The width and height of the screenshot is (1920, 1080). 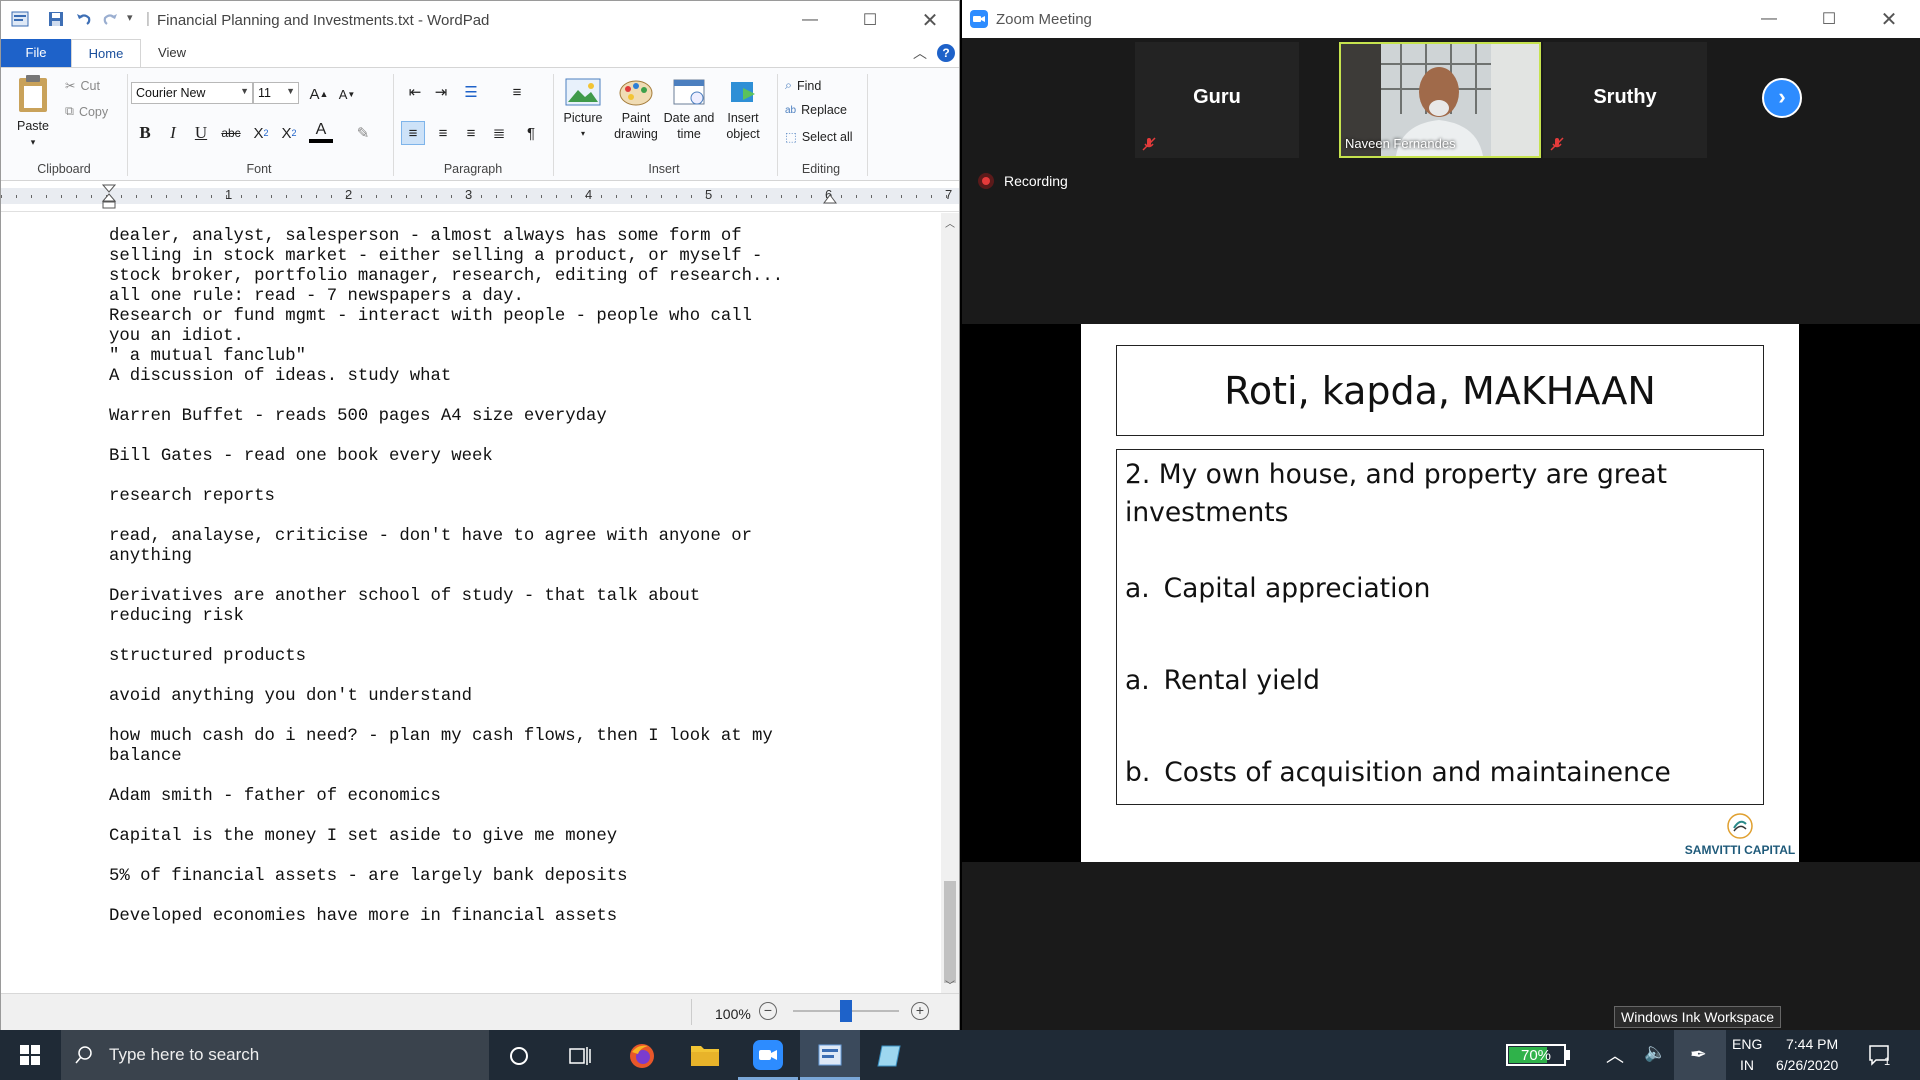 What do you see at coordinates (1889, 19) in the screenshot?
I see `zoom-close-button: ✕` at bounding box center [1889, 19].